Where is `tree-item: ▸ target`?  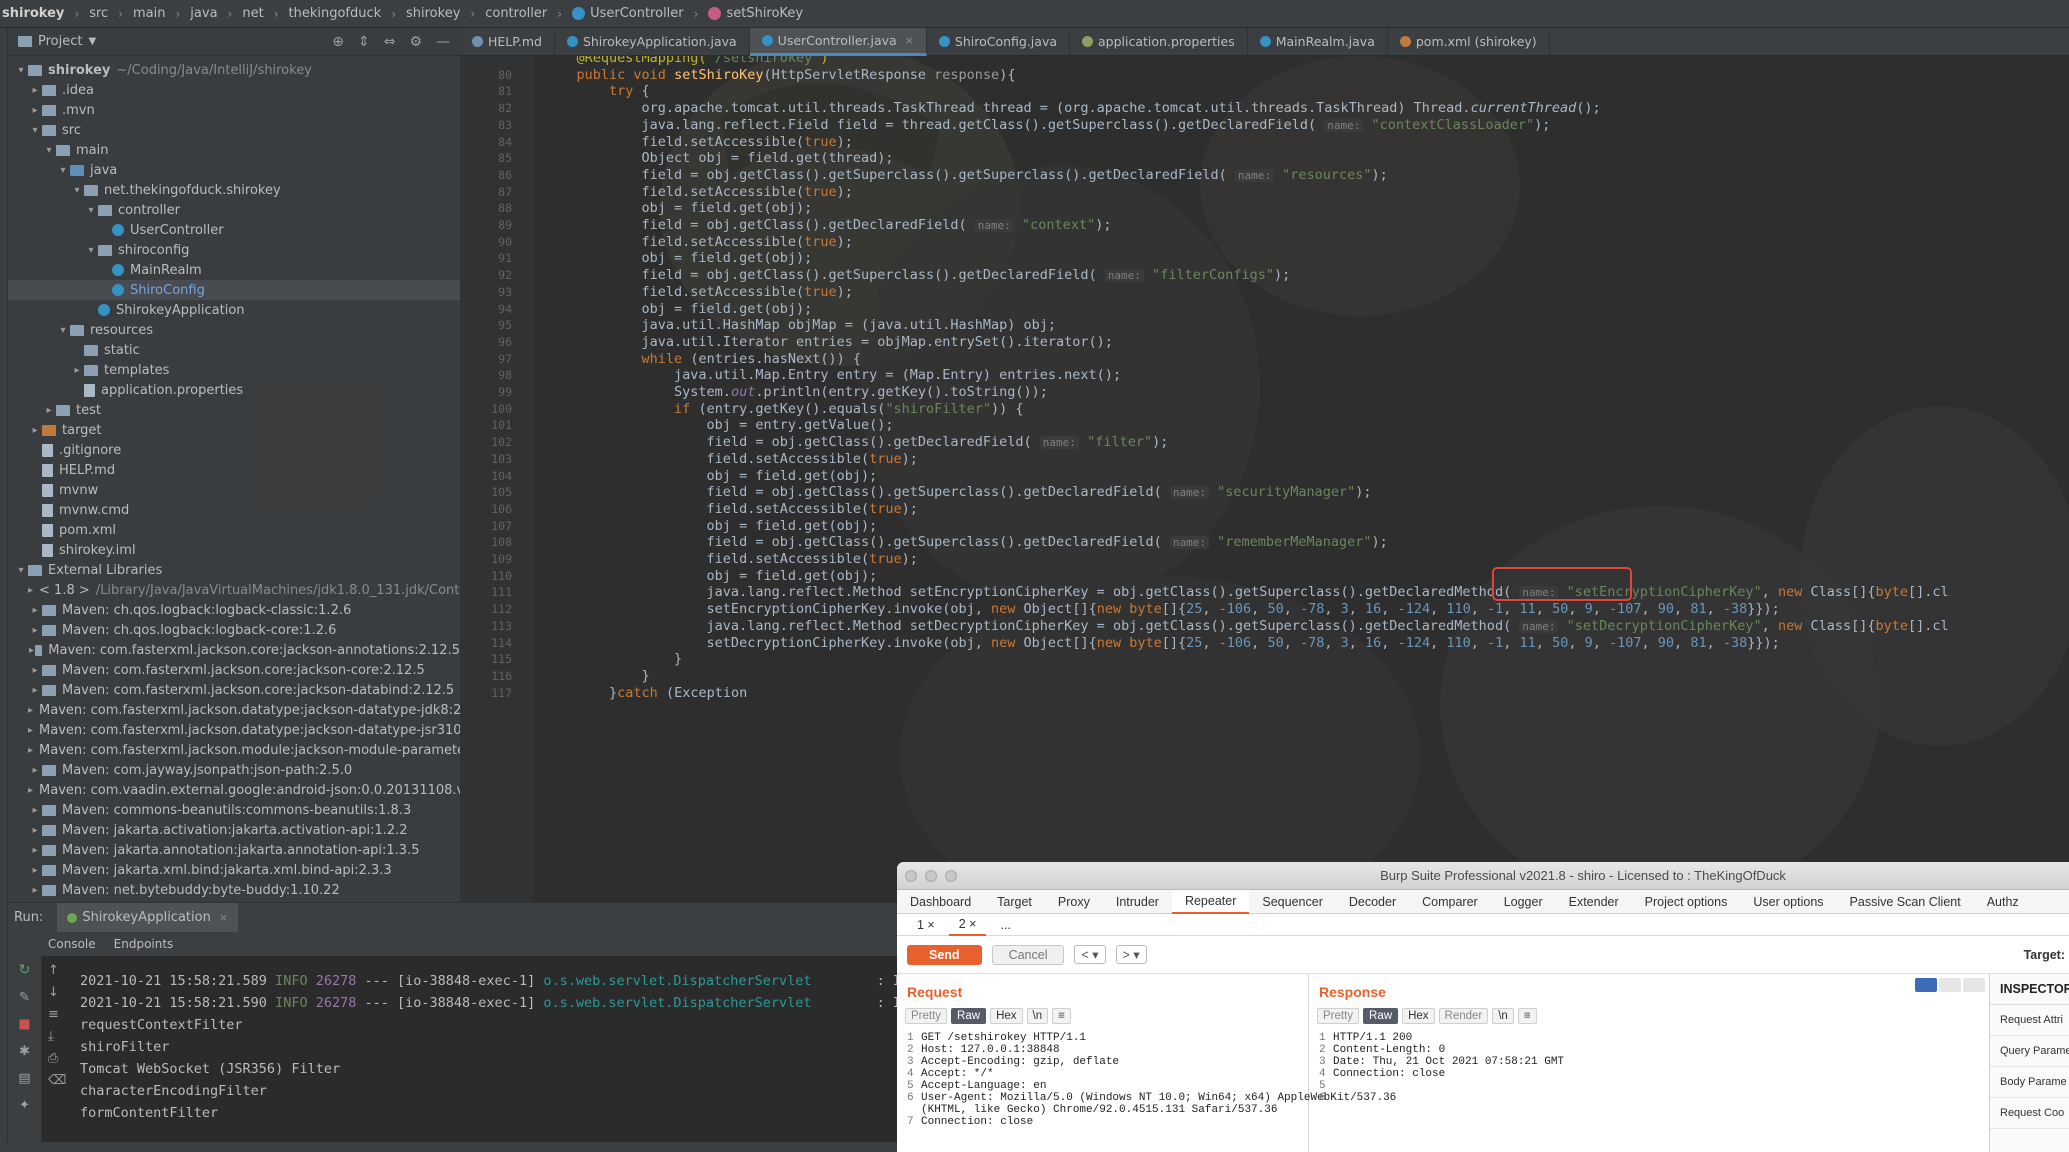
tree-item: ▸ target is located at coordinates (234, 430).